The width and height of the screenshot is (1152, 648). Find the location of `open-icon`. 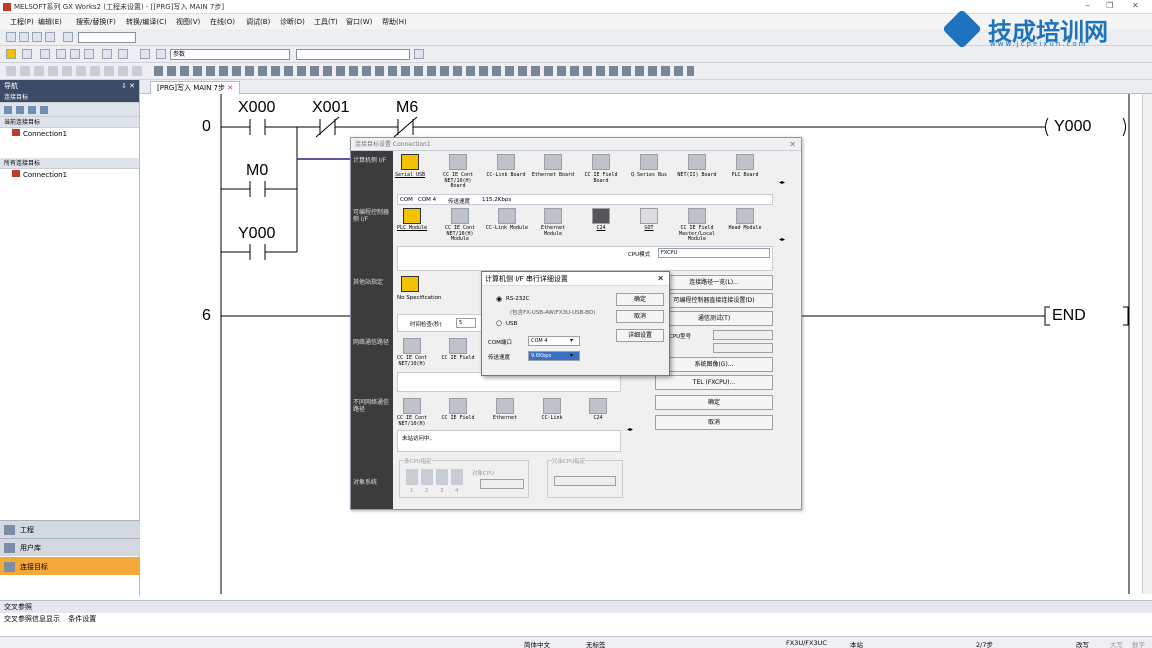

open-icon is located at coordinates (24, 37).